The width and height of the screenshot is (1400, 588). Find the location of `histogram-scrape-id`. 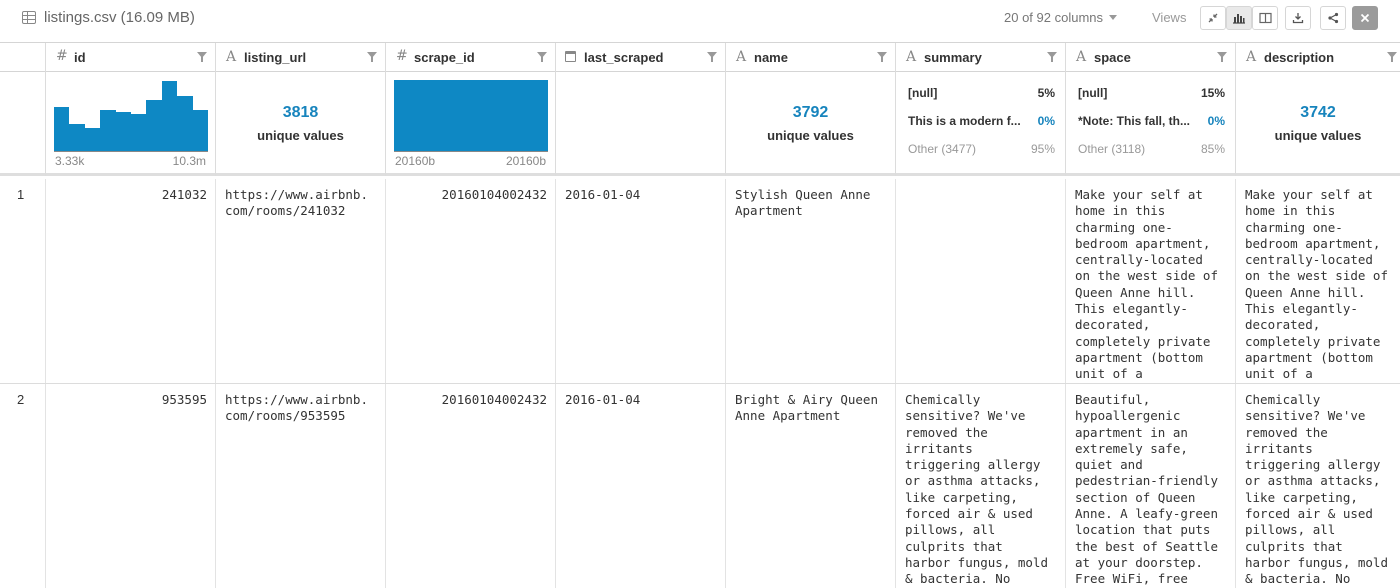

histogram-scrape-id is located at coordinates (471, 116).